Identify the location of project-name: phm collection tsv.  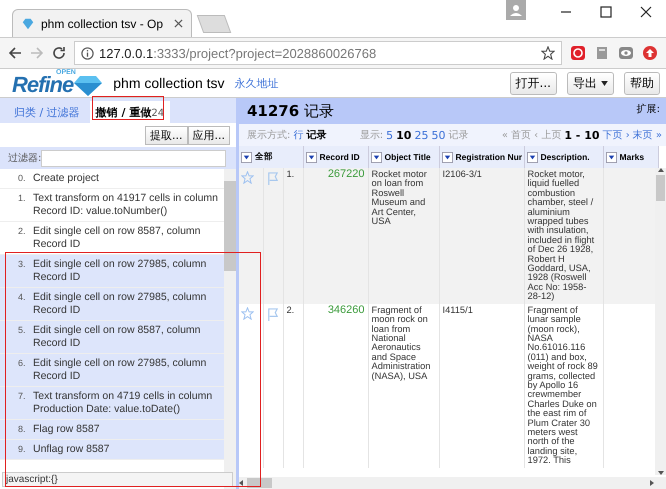
(169, 83).